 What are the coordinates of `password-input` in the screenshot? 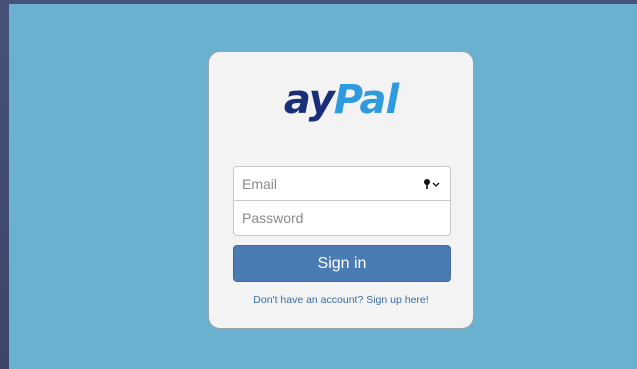 It's located at (342, 218).